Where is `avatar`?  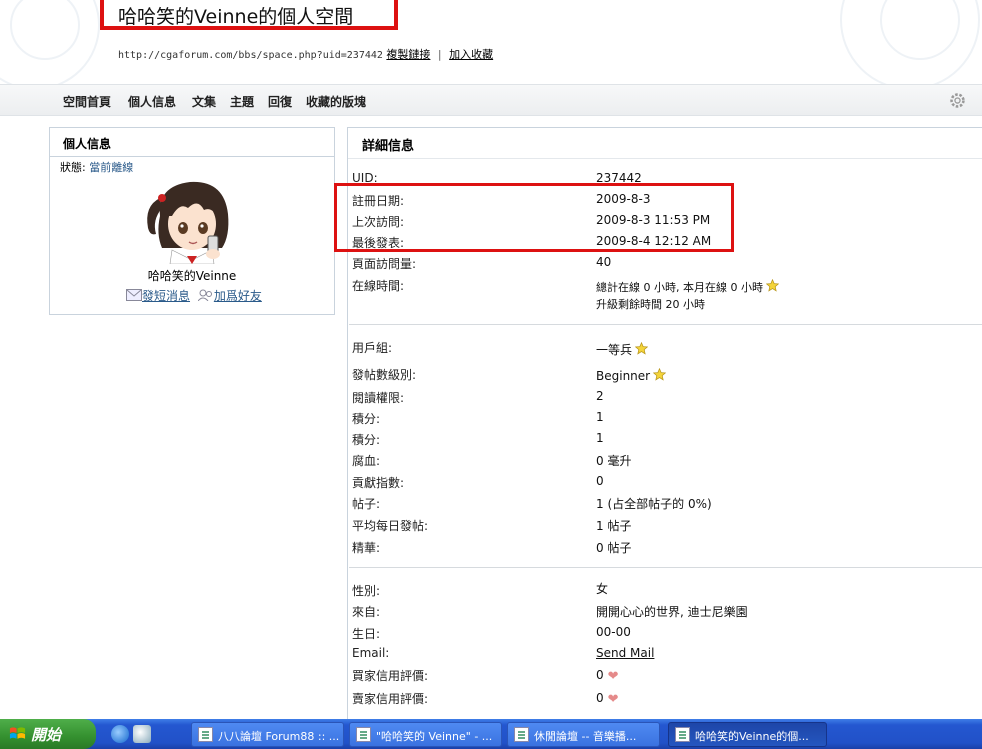
avatar is located at coordinates (192, 220).